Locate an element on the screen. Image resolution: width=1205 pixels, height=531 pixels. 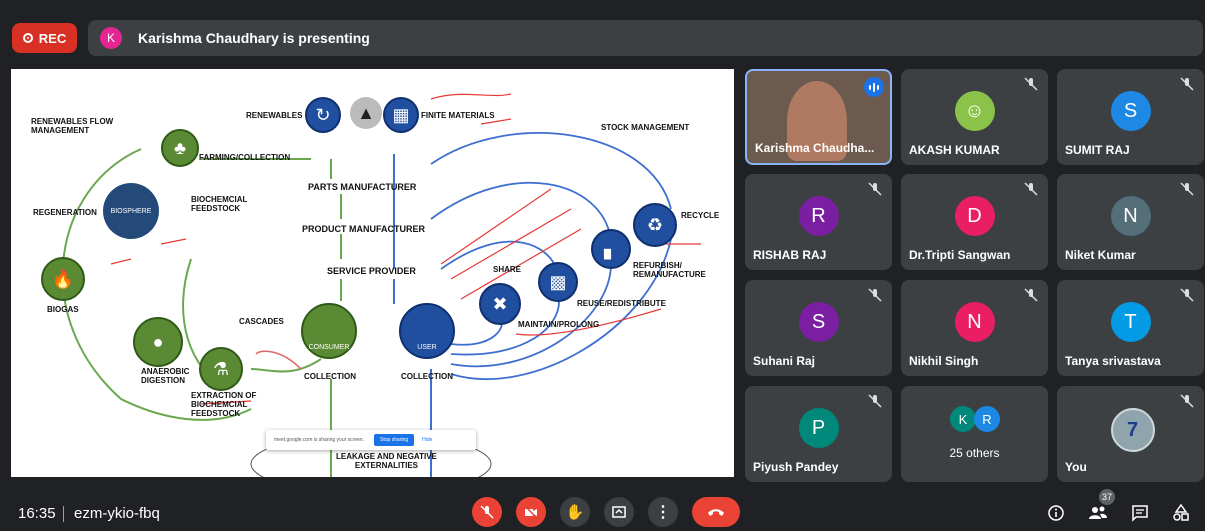
cascades-label: CASCADES is located at coordinates (261, 321).